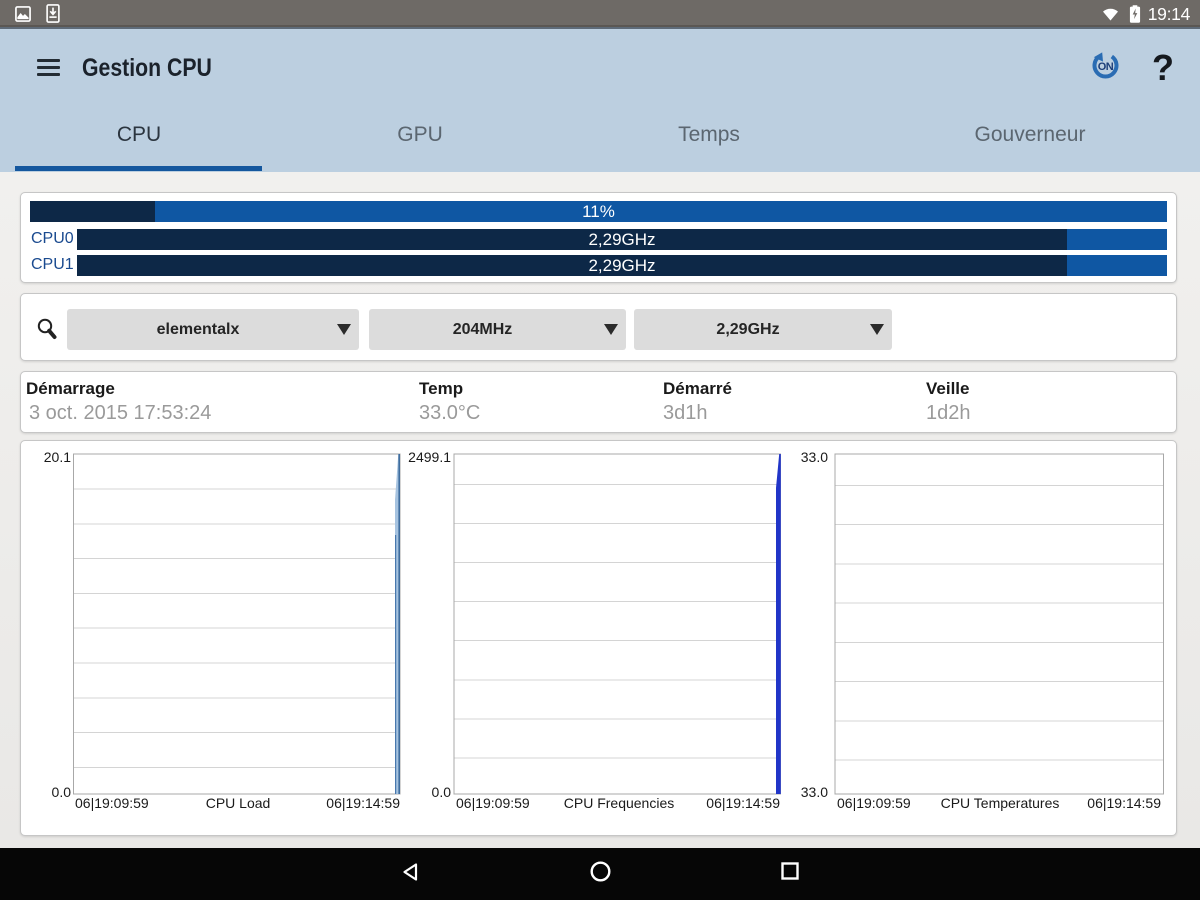 The width and height of the screenshot is (1200, 900). Describe the element at coordinates (1000, 803) in the screenshot. I see `svg-text: CPU Temperatures` at that location.